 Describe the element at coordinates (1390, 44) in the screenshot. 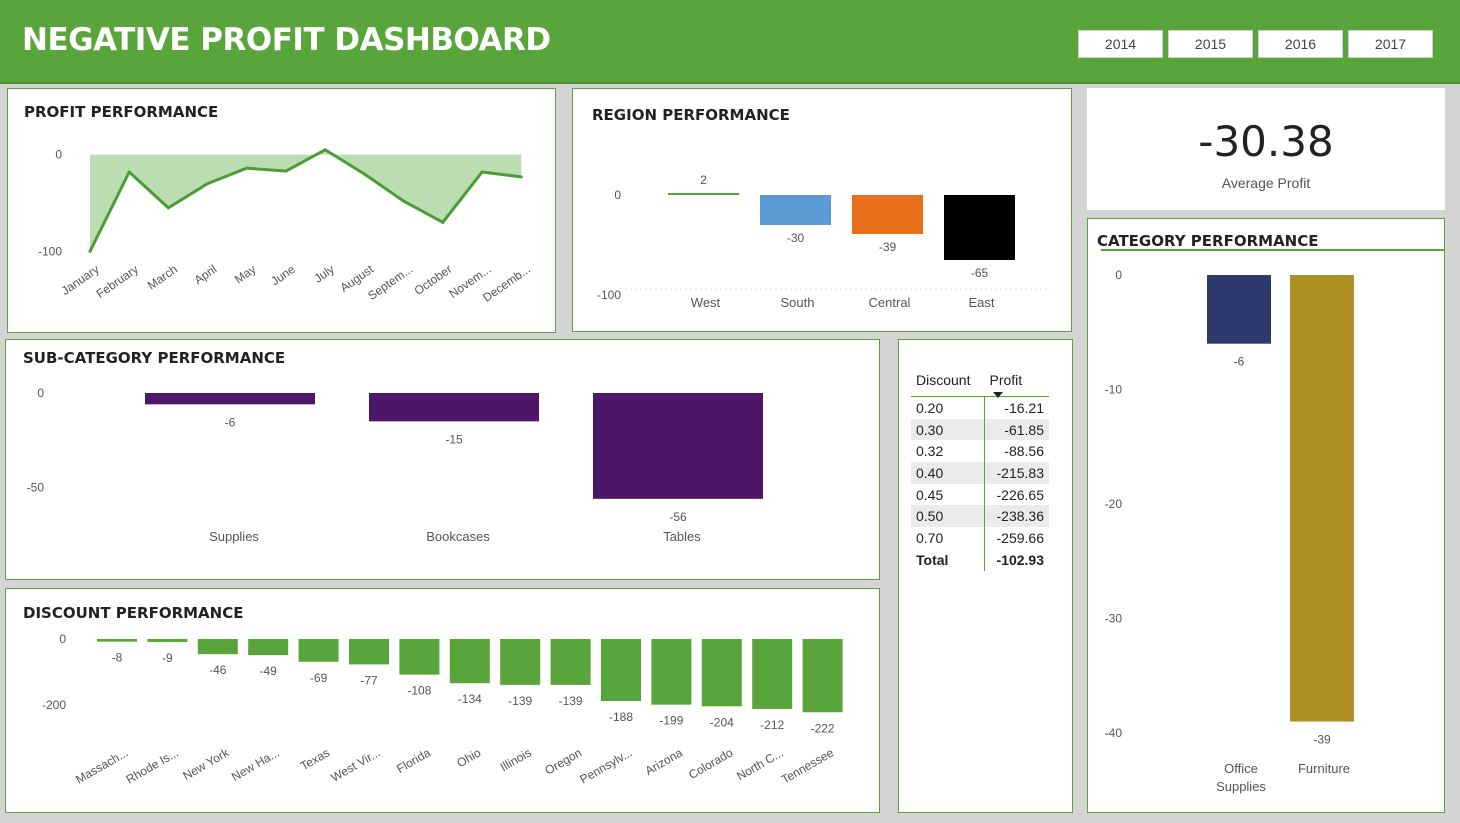

I see `year-filter-2017: 2017` at that location.